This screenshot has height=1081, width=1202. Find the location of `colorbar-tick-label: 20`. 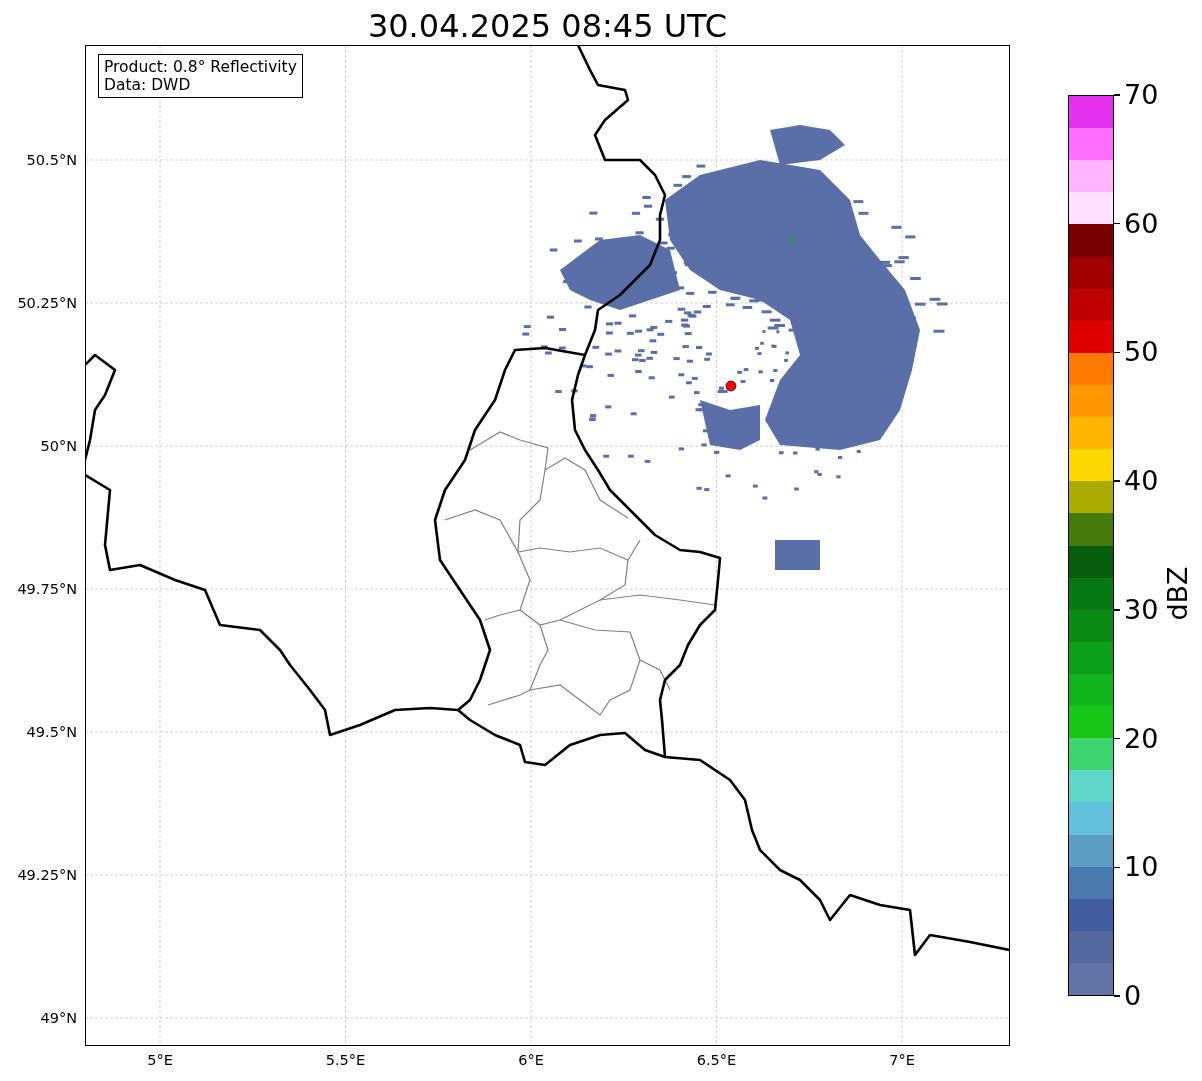

colorbar-tick-label: 20 is located at coordinates (1141, 738).